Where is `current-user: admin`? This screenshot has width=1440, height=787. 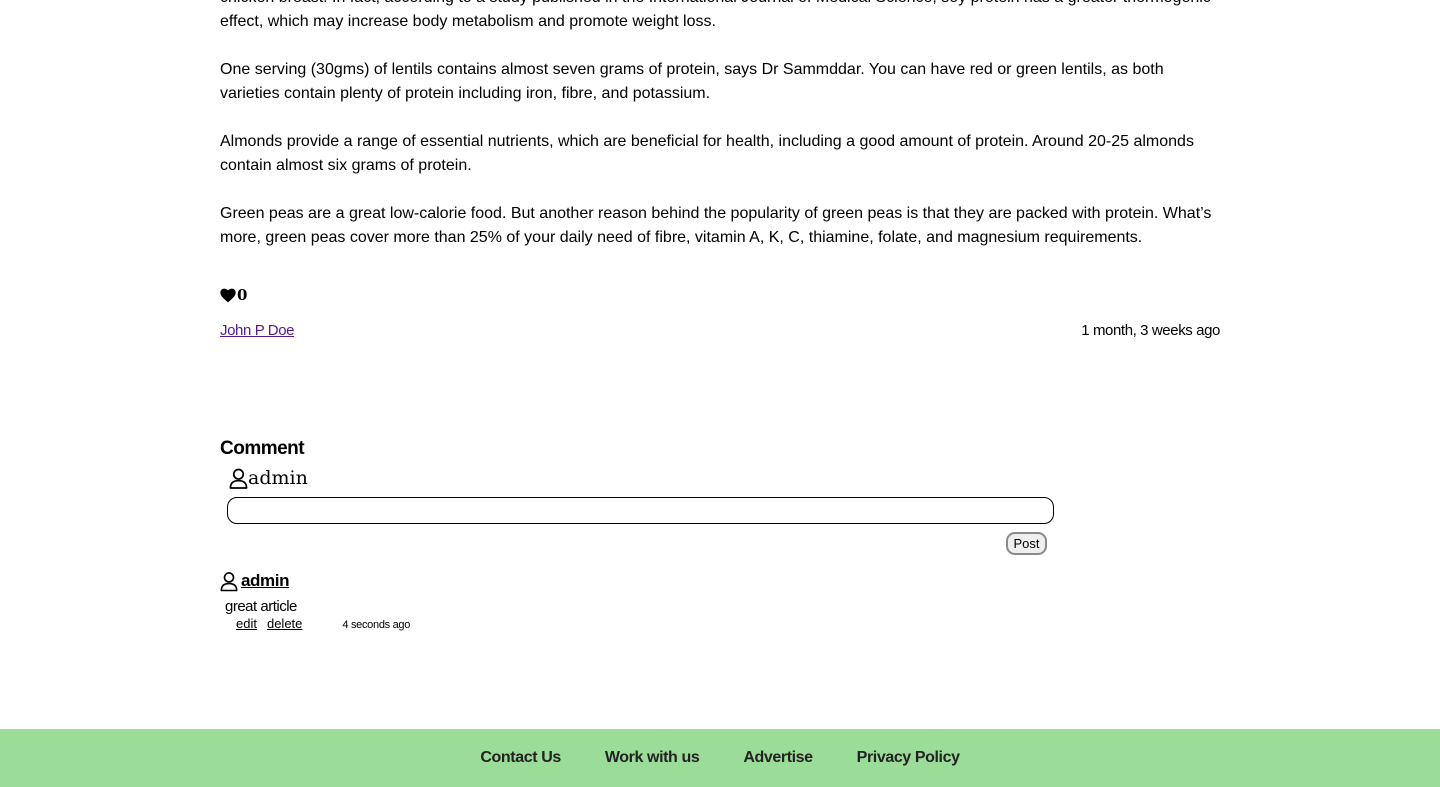
current-user: admin is located at coordinates (268, 478).